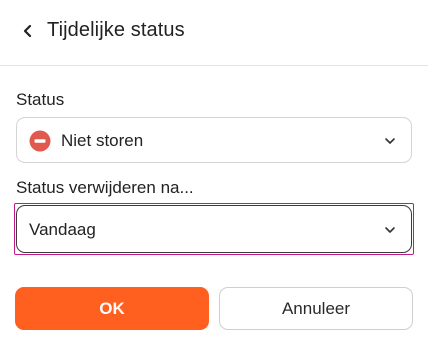 This screenshot has height=340, width=428. I want to click on chevron-left-icon, so click(27, 31).